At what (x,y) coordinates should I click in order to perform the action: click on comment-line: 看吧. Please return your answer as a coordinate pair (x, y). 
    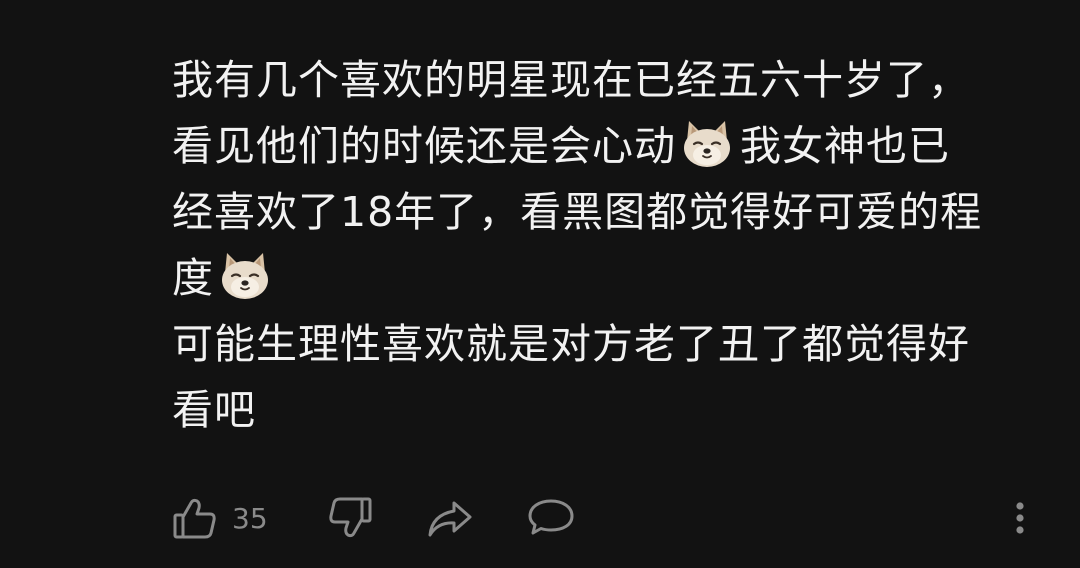
    Looking at the image, I should click on (607, 410).